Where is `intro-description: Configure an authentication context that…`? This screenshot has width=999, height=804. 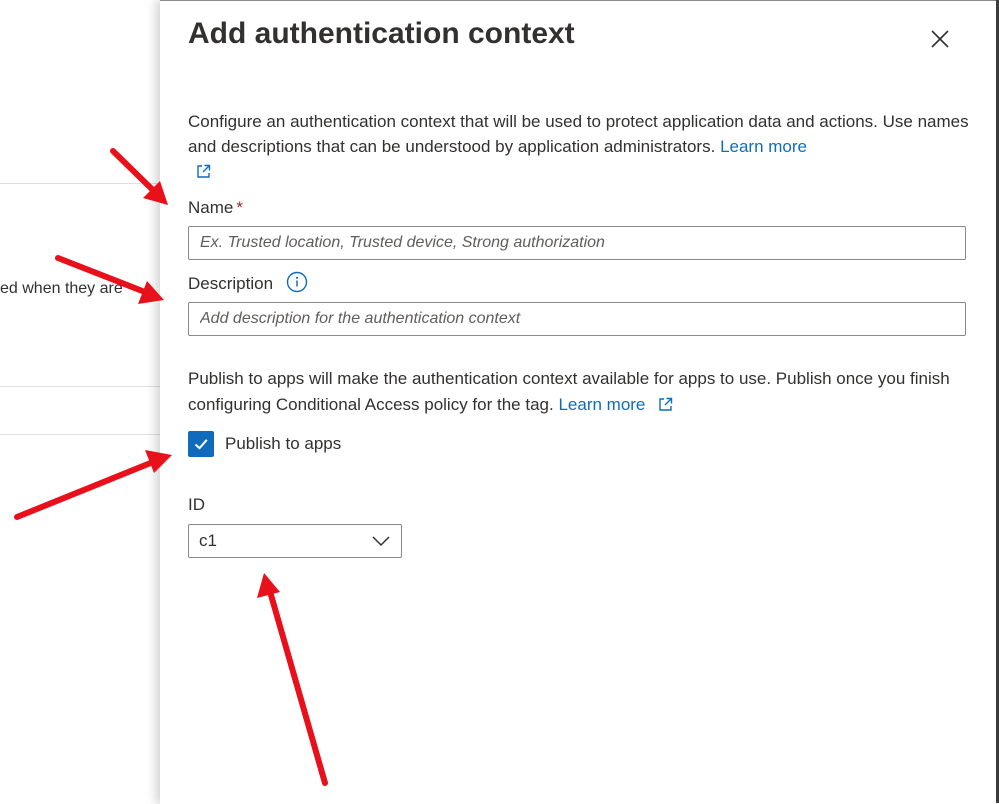 intro-description: Configure an authentication context that… is located at coordinates (583, 147).